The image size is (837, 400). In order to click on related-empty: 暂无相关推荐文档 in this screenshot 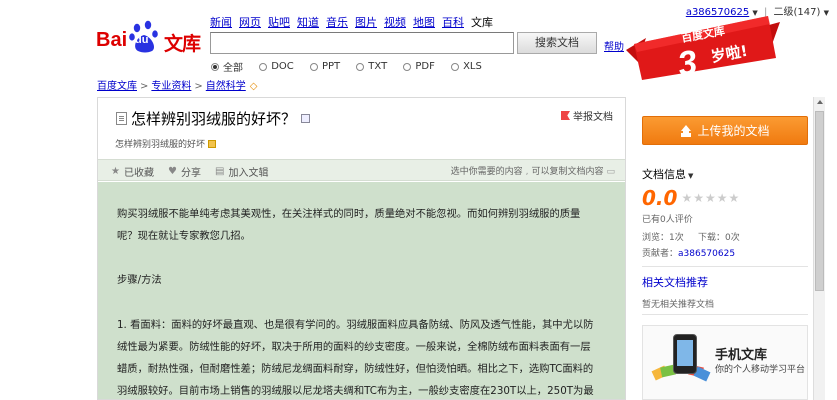, I will do `click(678, 305)`.